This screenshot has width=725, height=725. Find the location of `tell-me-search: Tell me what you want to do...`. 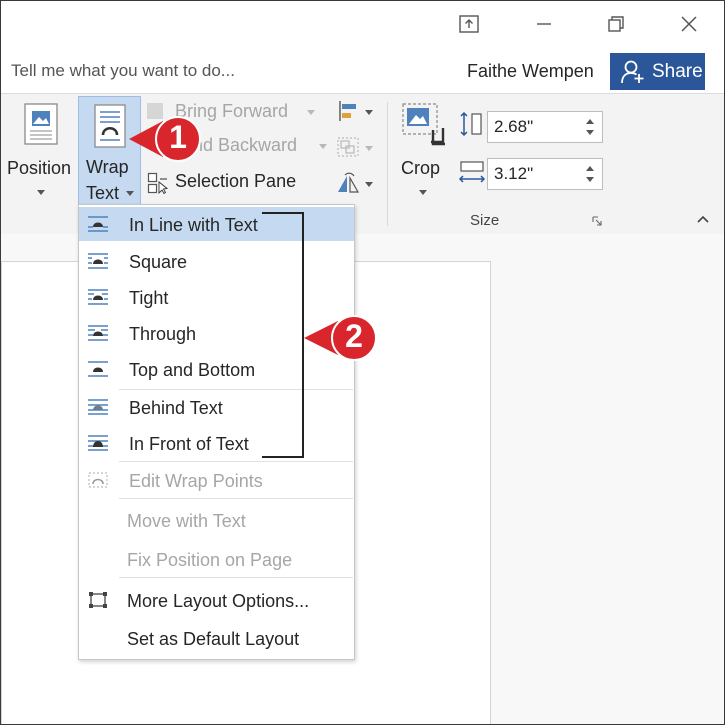

tell-me-search: Tell me what you want to do... is located at coordinates (123, 71).